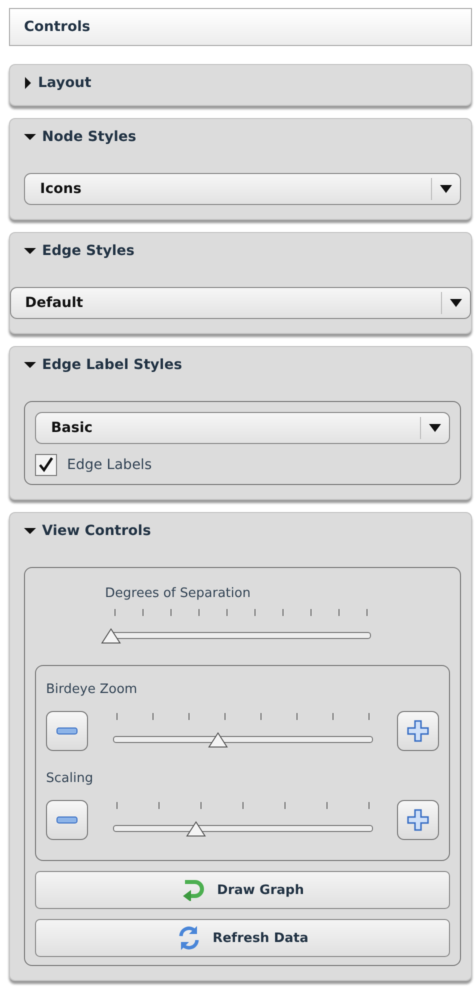 Image resolution: width=475 pixels, height=990 pixels. Describe the element at coordinates (242, 890) in the screenshot. I see `action-button: Draw Graph` at that location.